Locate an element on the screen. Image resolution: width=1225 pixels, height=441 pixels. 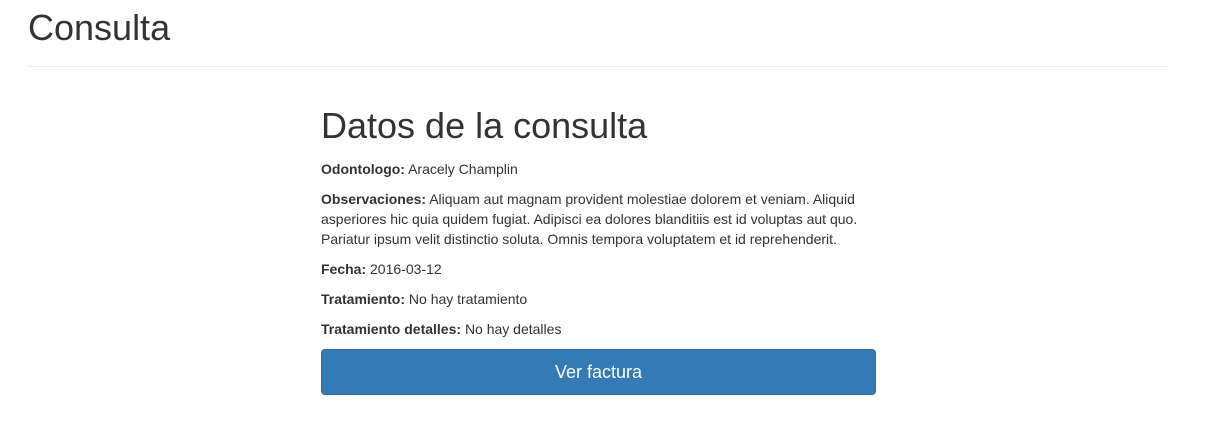
section-title: Datos de la consulta is located at coordinates (484, 125).